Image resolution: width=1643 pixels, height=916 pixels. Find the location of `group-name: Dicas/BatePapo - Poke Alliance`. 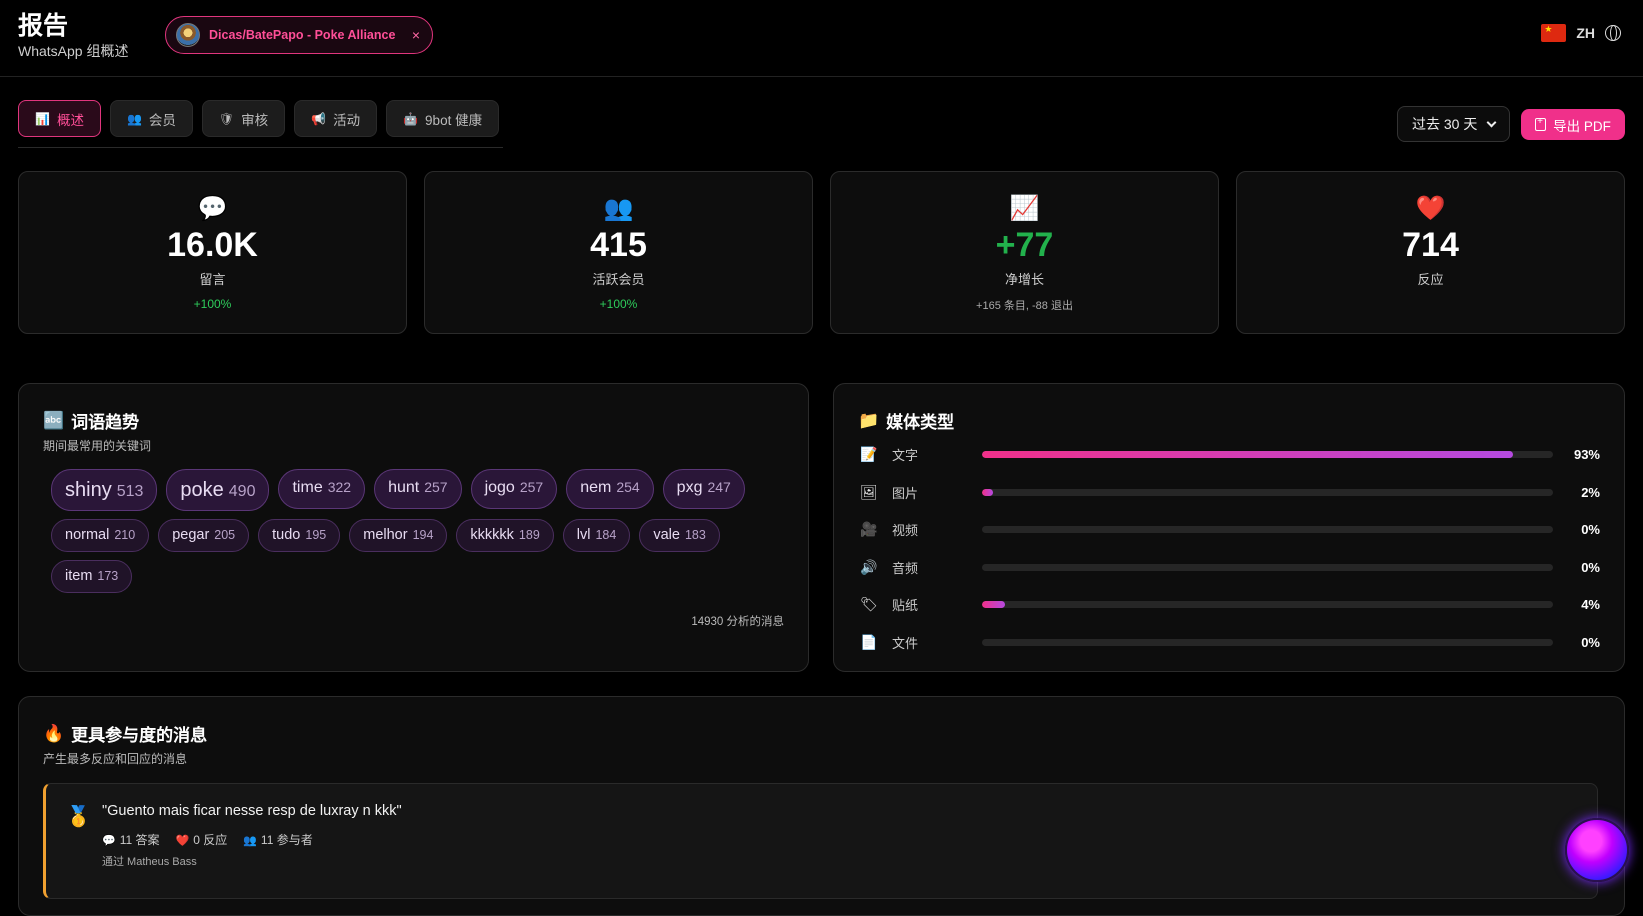

group-name: Dicas/BatePapo - Poke Alliance is located at coordinates (302, 35).